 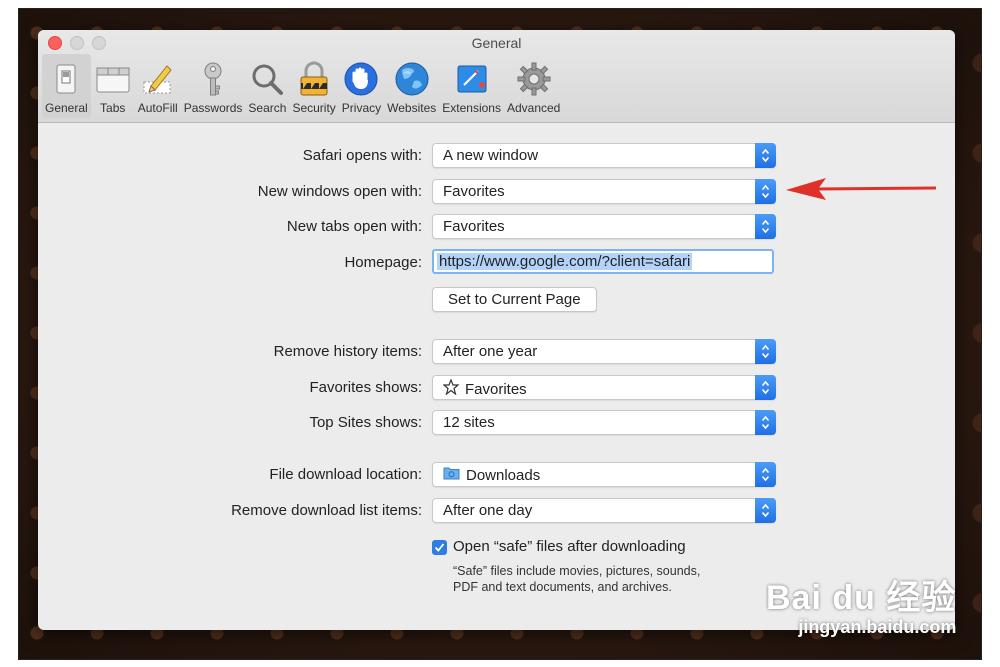 I want to click on folder-icon, so click(x=451, y=475).